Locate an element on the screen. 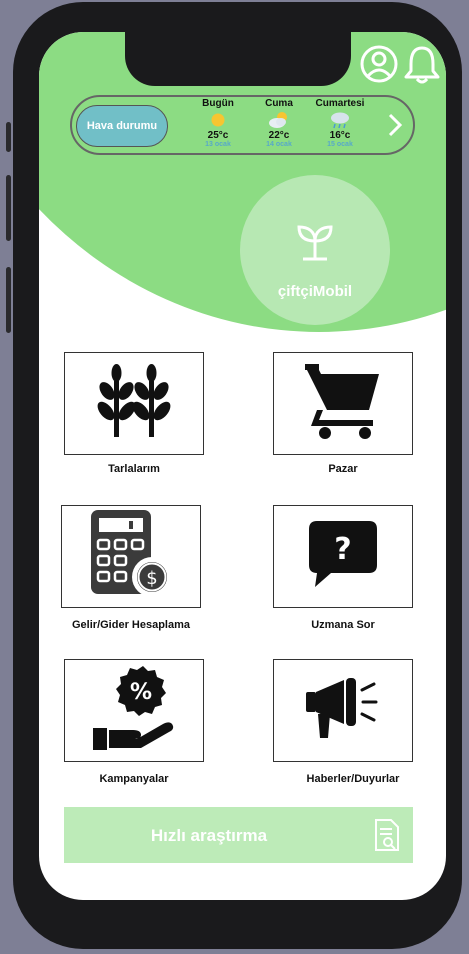  chevron-right-icon is located at coordinates (395, 127).